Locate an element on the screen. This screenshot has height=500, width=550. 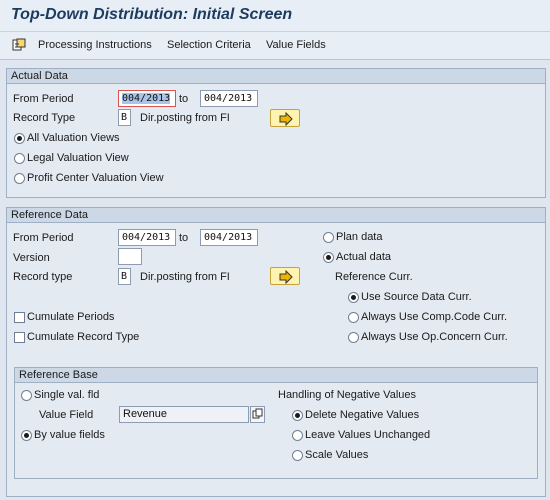
actual-execute-button is located at coordinates (285, 118).